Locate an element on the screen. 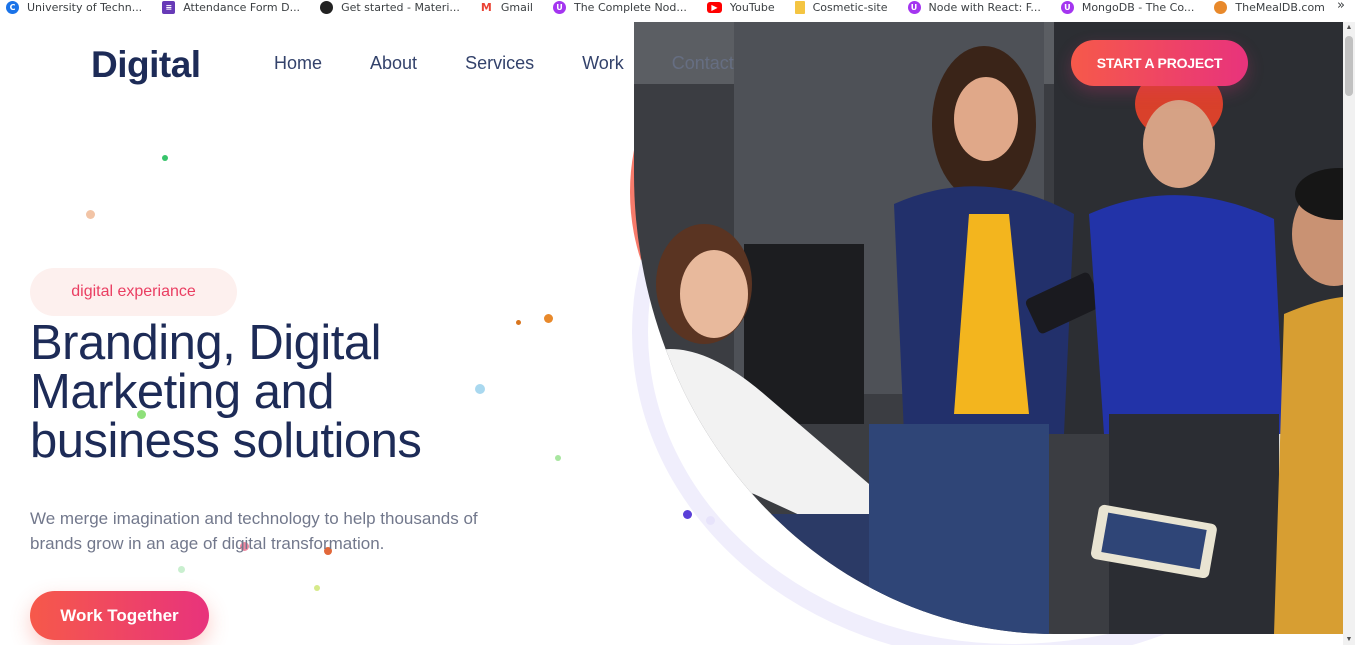  headline-line: Marketing and is located at coordinates (182, 392).